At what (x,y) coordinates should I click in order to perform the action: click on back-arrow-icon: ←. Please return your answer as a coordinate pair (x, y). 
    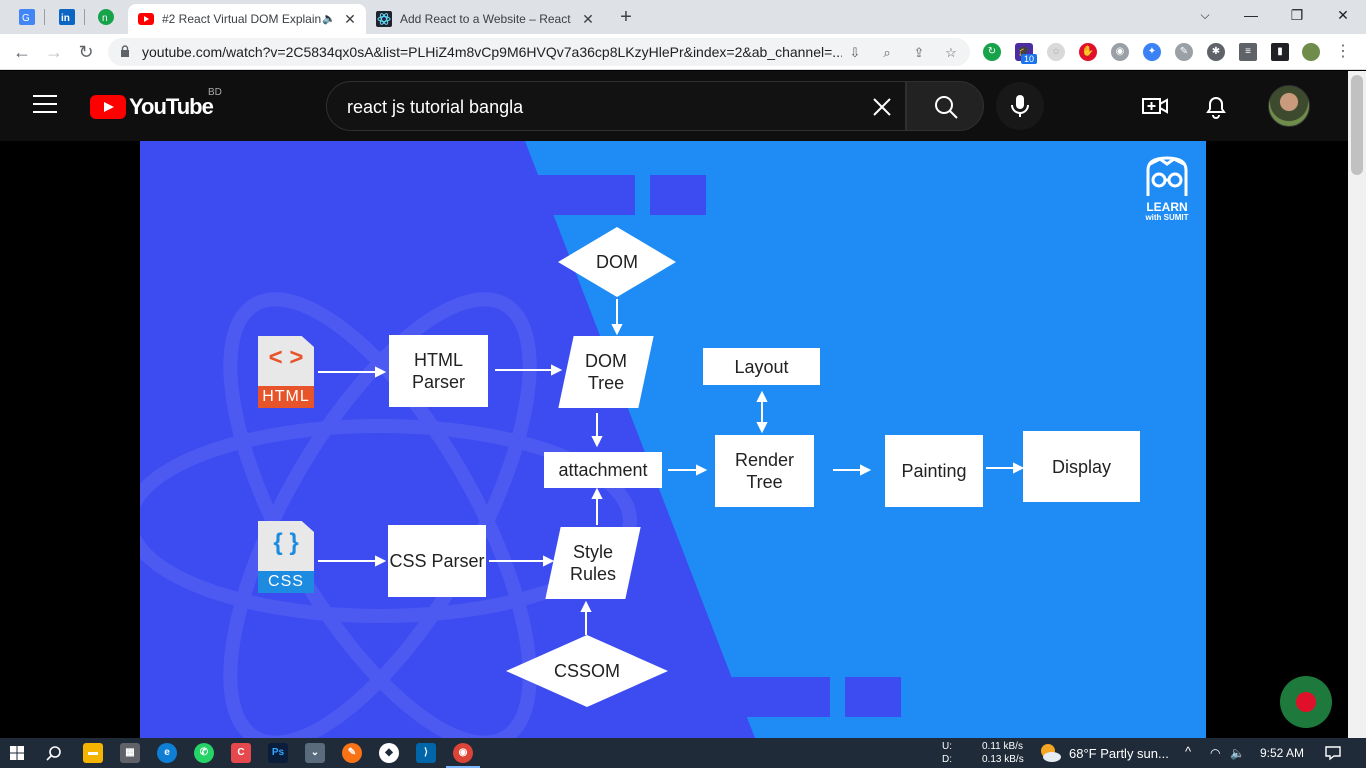
    Looking at the image, I should click on (22, 52).